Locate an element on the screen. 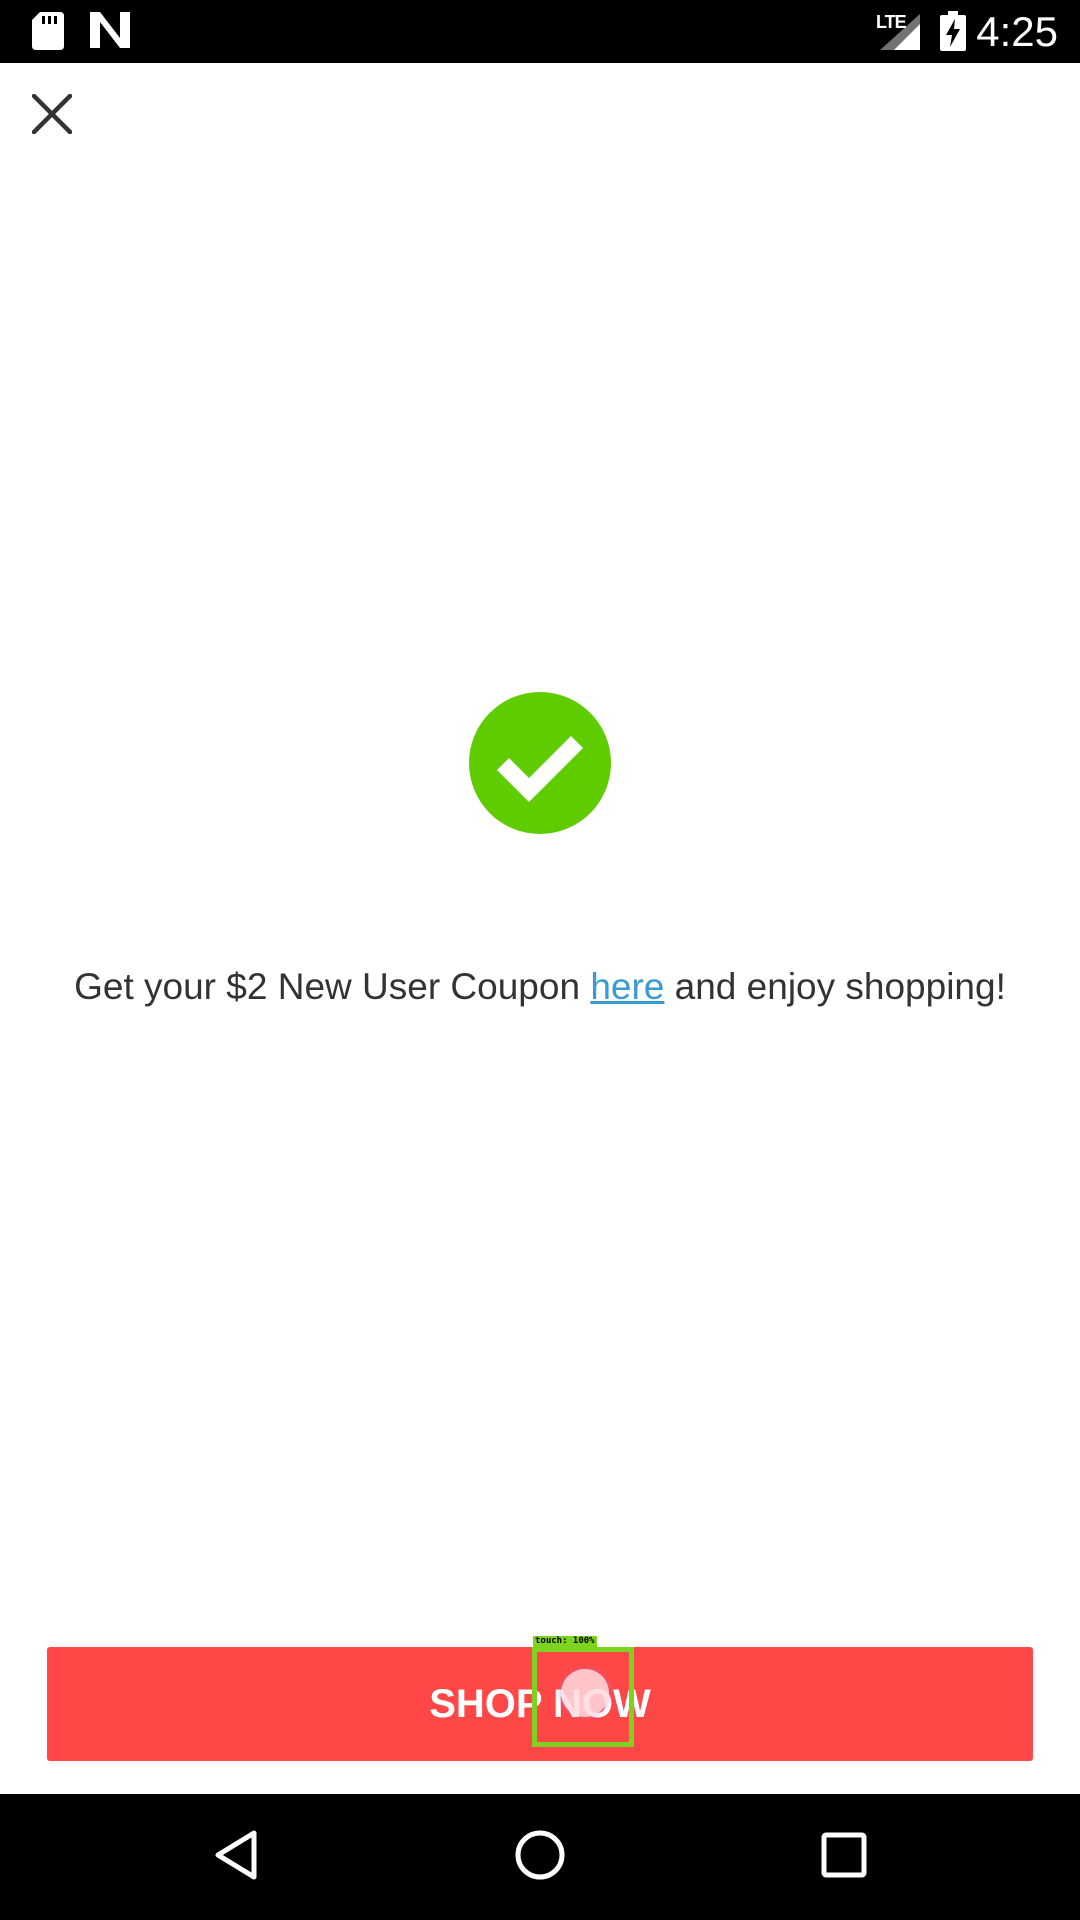 Image resolution: width=1080 pixels, height=1920 pixels. message-text-after: and enjoy shopping! is located at coordinates (835, 986).